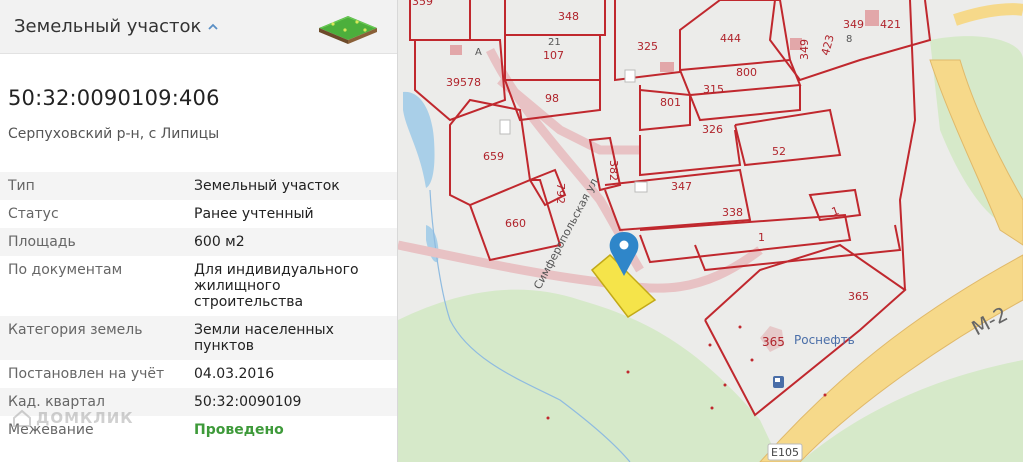 The width and height of the screenshot is (1023, 462). What do you see at coordinates (239, 430) in the screenshot?
I see `row-value: Проведено` at bounding box center [239, 430].